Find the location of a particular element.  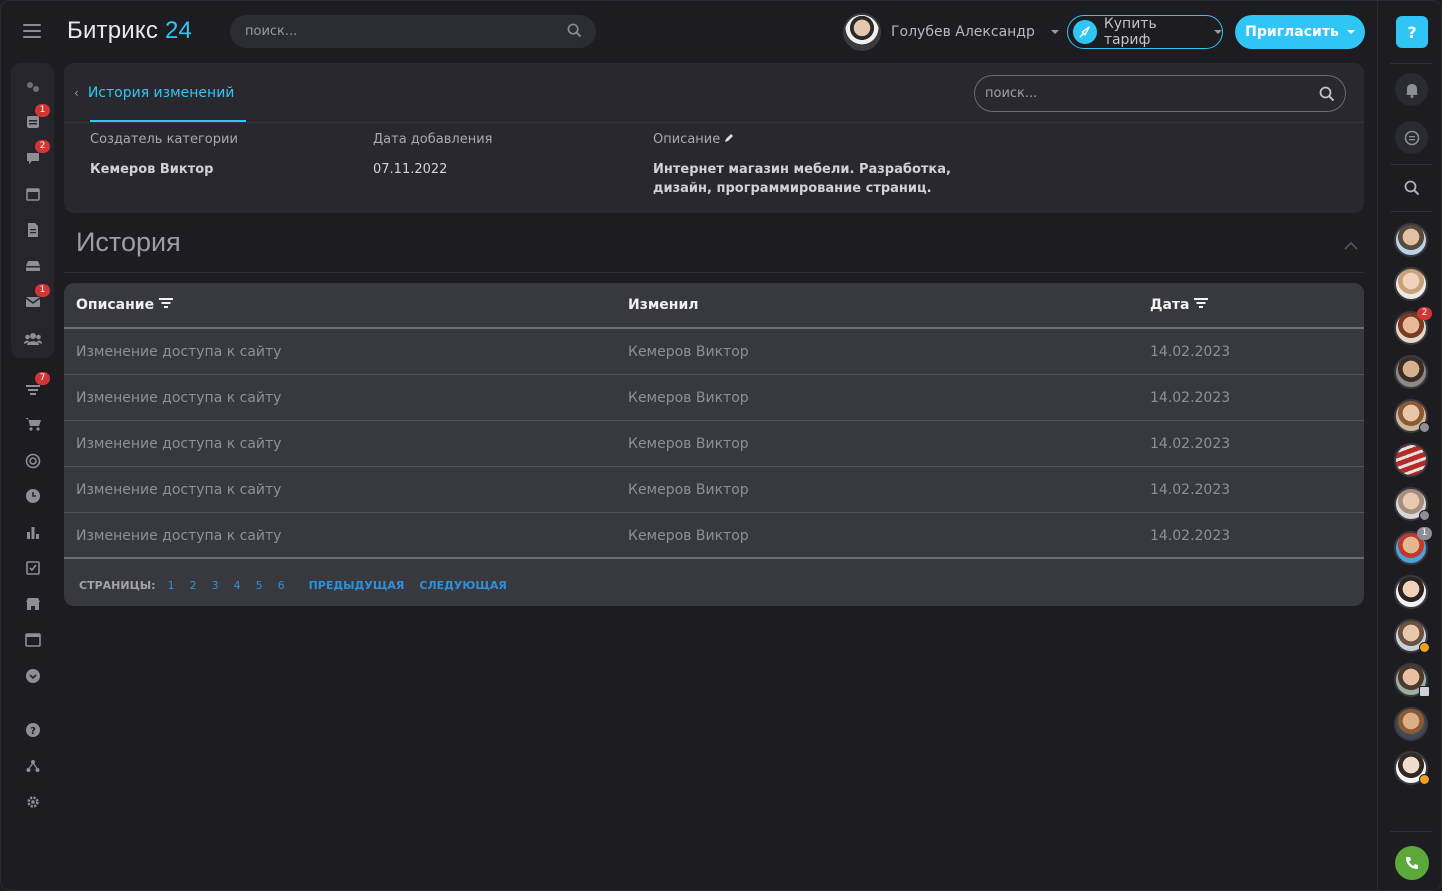

calendar-icon is located at coordinates (32, 194).